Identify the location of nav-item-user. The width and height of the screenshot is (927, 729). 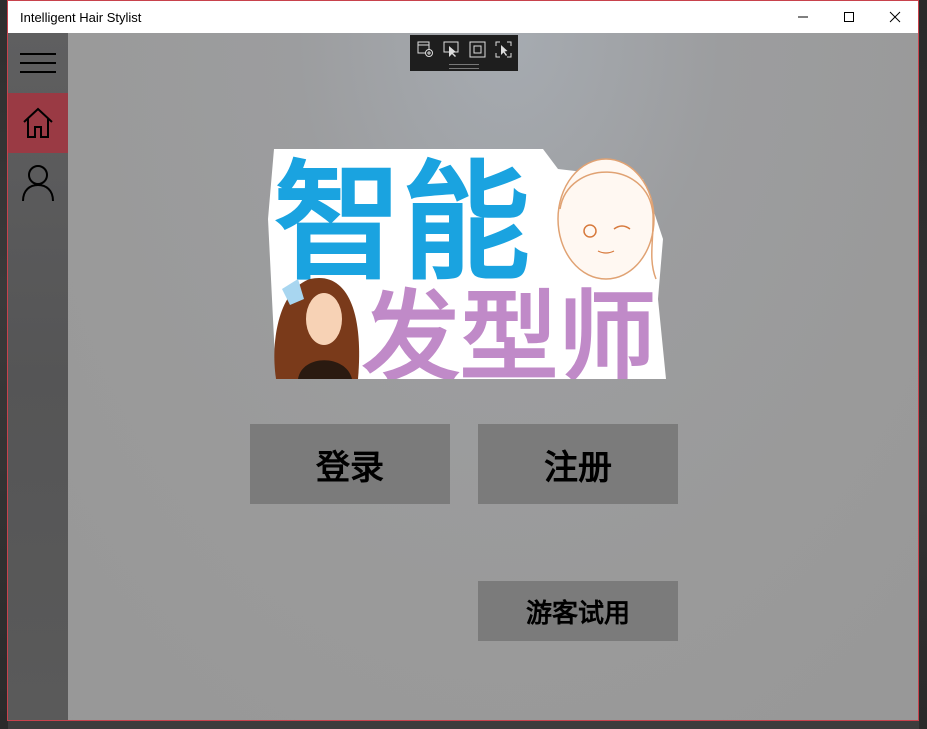
(38, 183).